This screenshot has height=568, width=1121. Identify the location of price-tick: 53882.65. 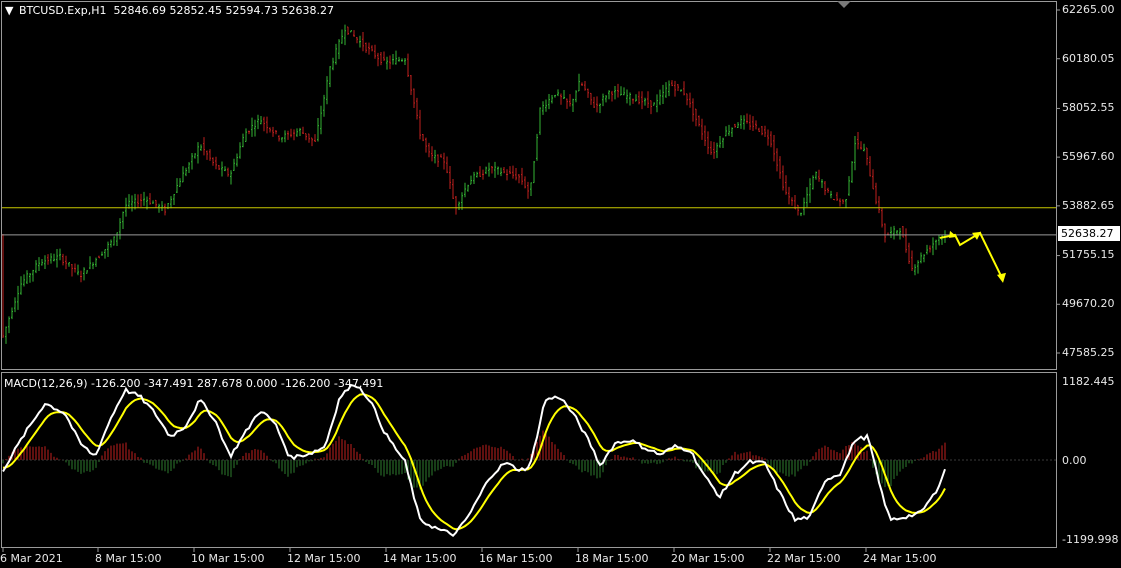
(1088, 205).